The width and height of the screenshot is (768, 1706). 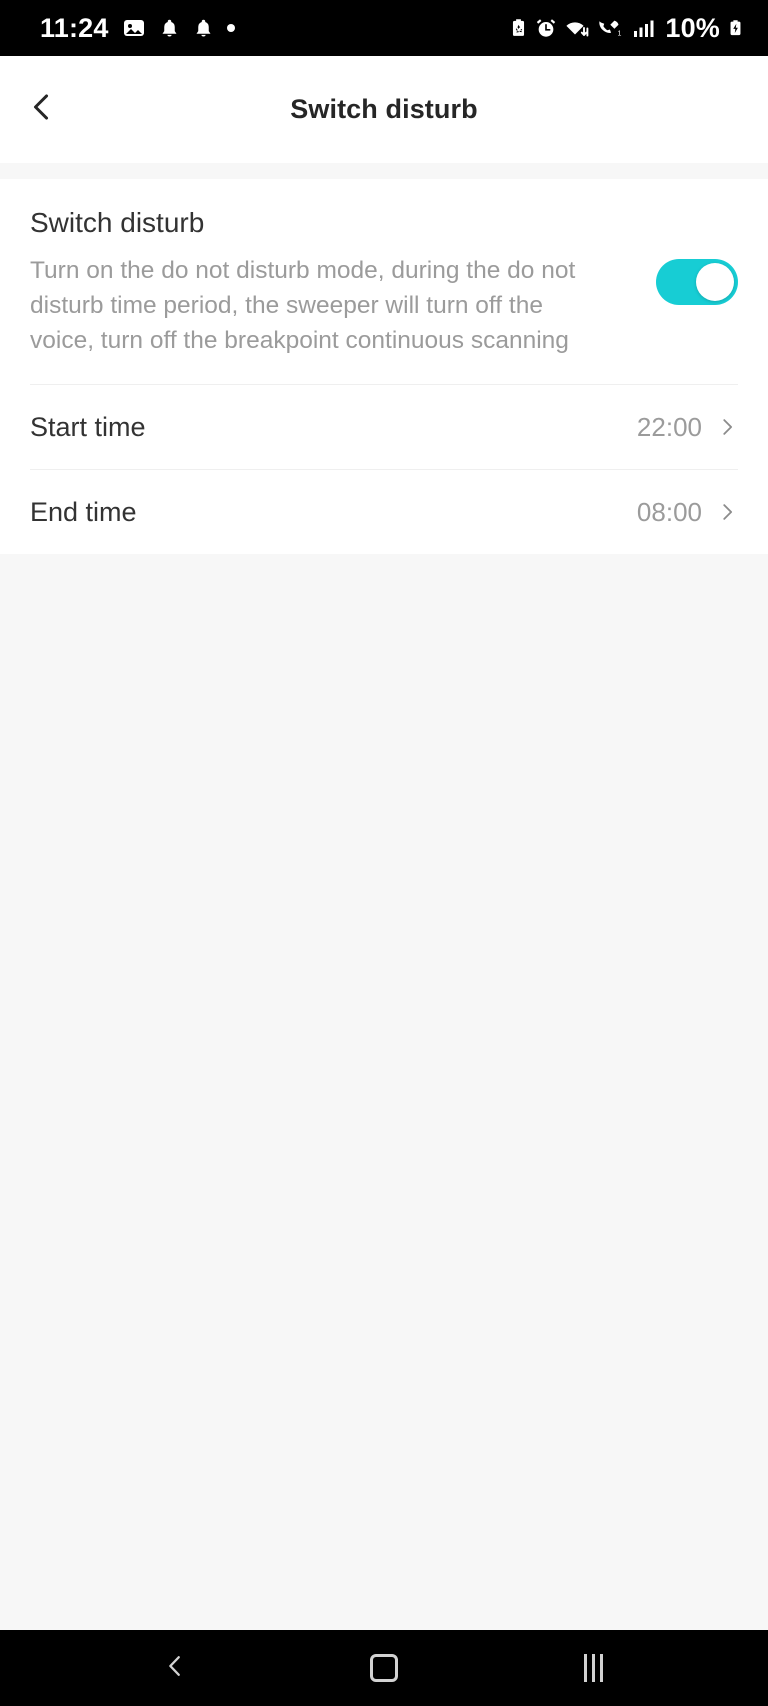 I want to click on status-bar-left: 11:24, so click(x=137, y=27).